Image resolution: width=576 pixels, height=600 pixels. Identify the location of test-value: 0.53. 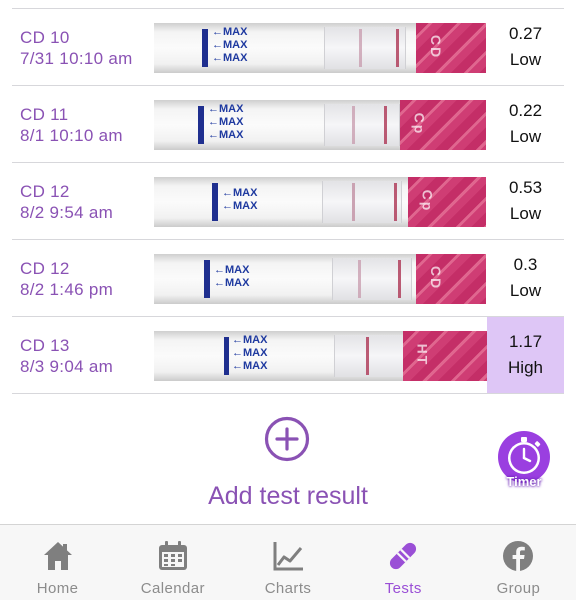
(525, 187).